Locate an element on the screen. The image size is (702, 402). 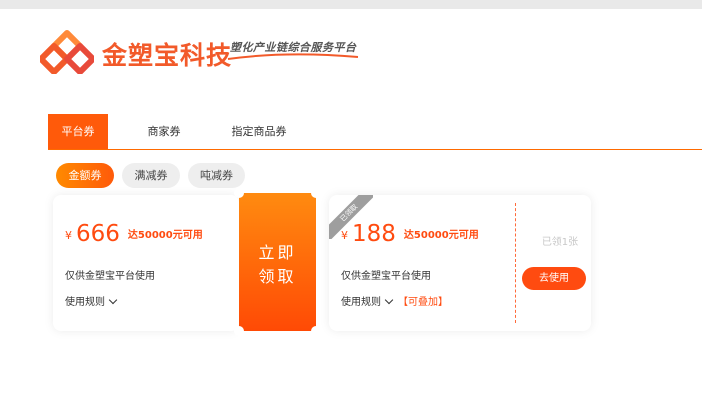
coupon-type-tabs: 平台券 商家券 指定商品券 is located at coordinates (375, 132).